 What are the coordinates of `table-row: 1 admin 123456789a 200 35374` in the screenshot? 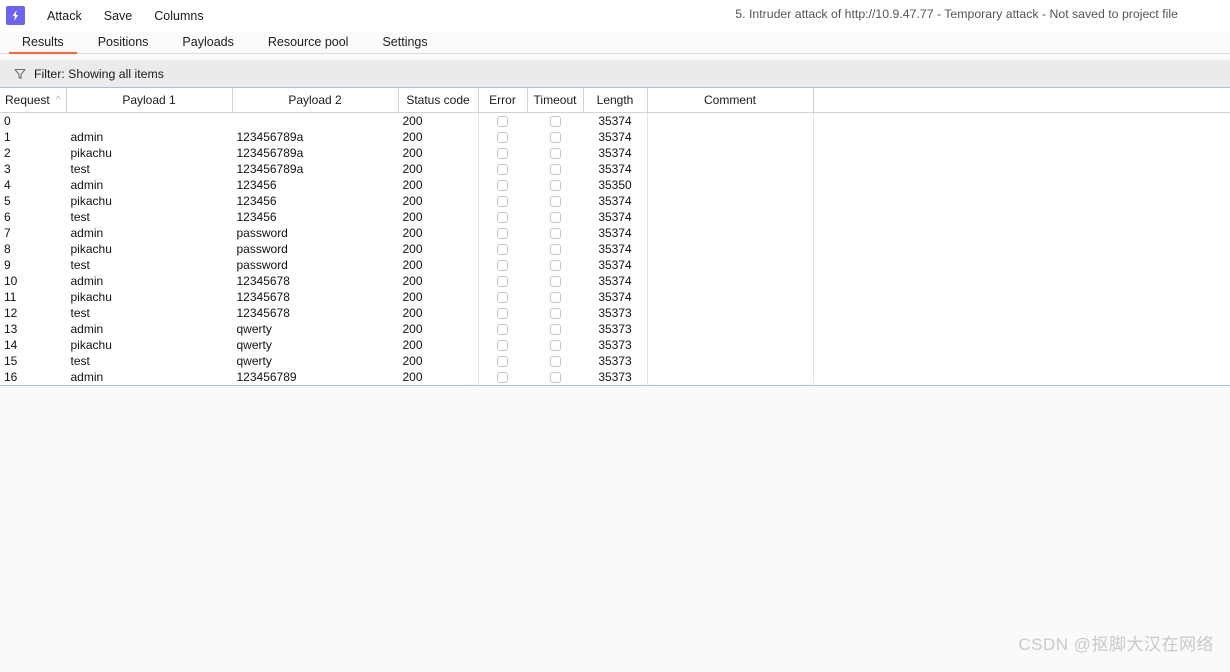 It's located at (615, 136).